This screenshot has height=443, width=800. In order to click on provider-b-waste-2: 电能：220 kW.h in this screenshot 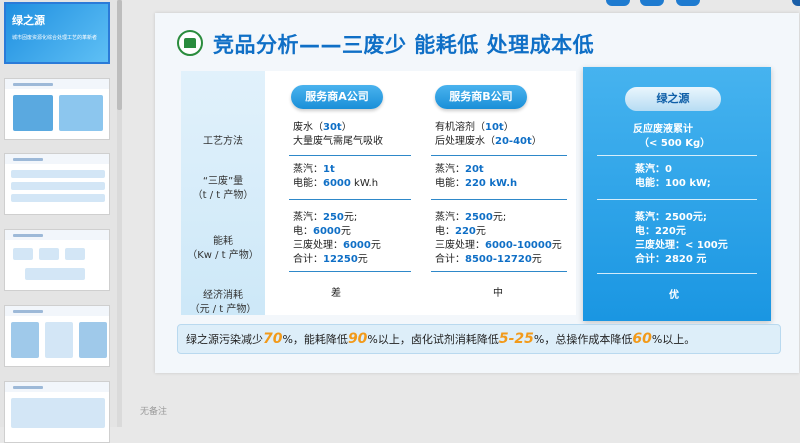, I will do `click(476, 183)`.